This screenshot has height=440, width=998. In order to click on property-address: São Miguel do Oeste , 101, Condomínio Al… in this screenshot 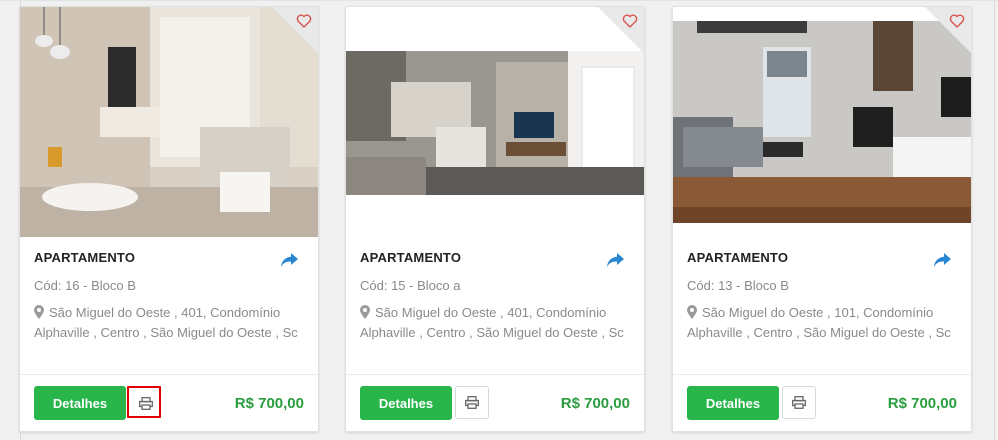, I will do `click(821, 323)`.